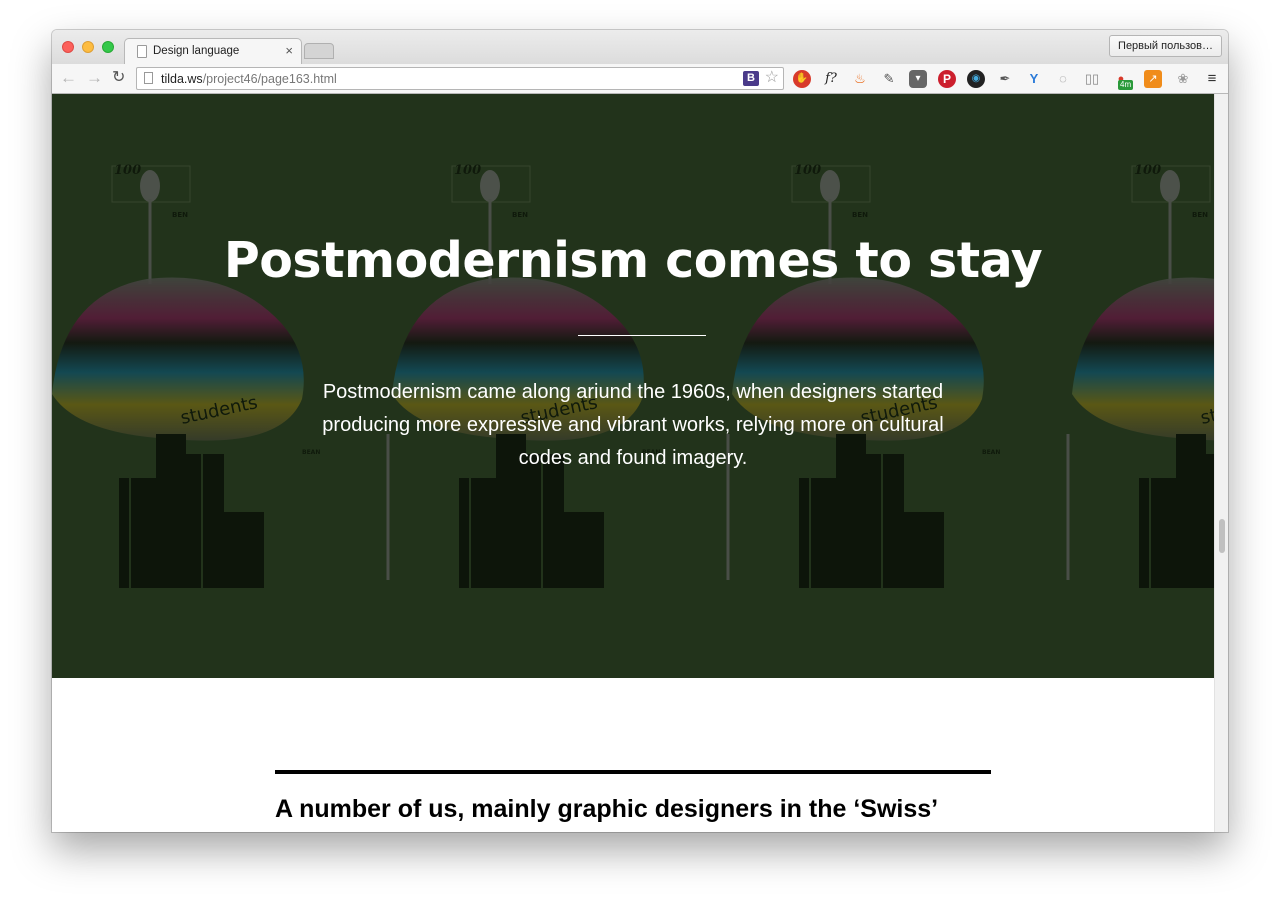 This screenshot has height=907, width=1280. I want to click on bootstrap-extension-icon: B, so click(751, 78).